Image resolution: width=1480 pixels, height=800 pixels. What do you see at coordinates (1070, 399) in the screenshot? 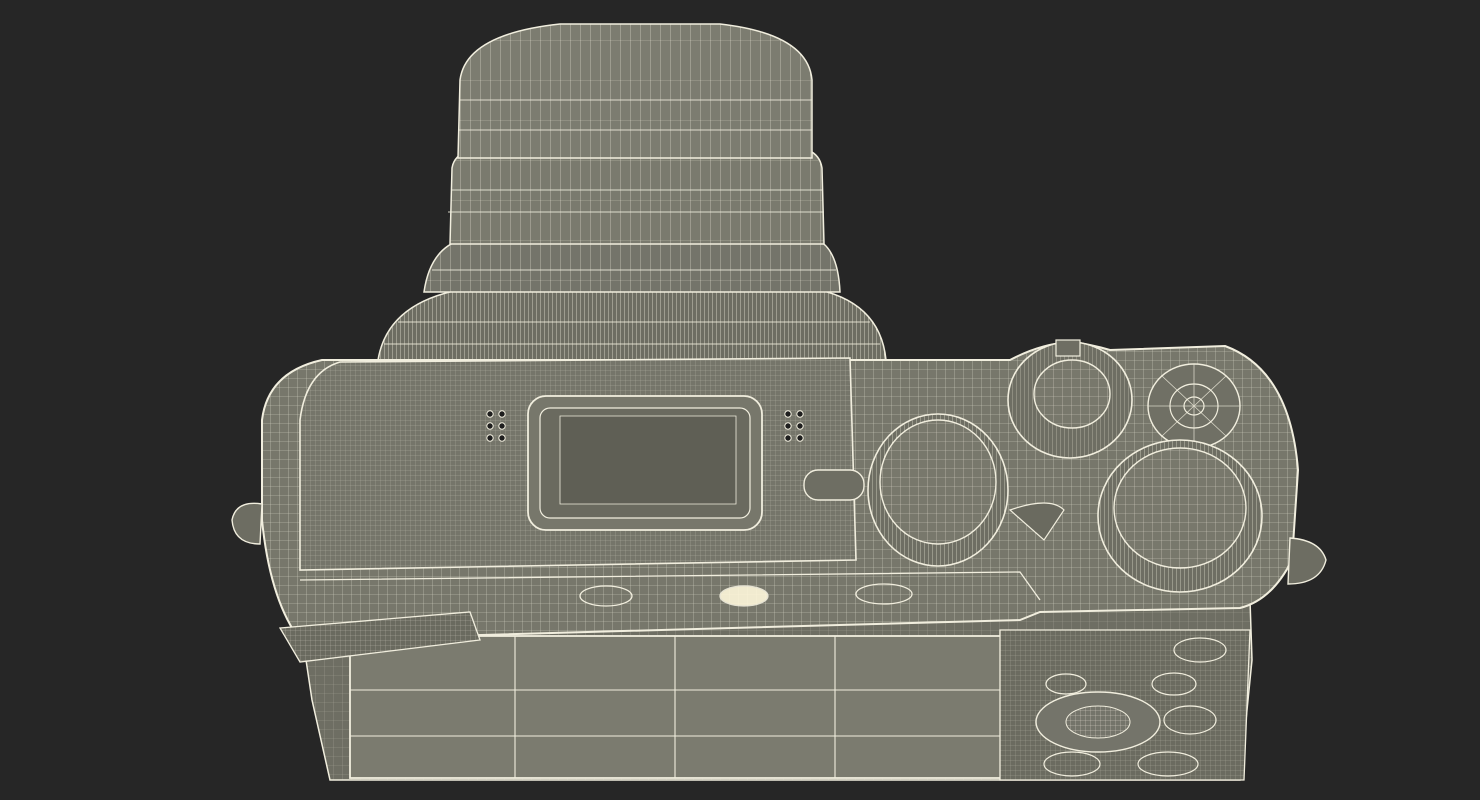
I see `mode-dial` at bounding box center [1070, 399].